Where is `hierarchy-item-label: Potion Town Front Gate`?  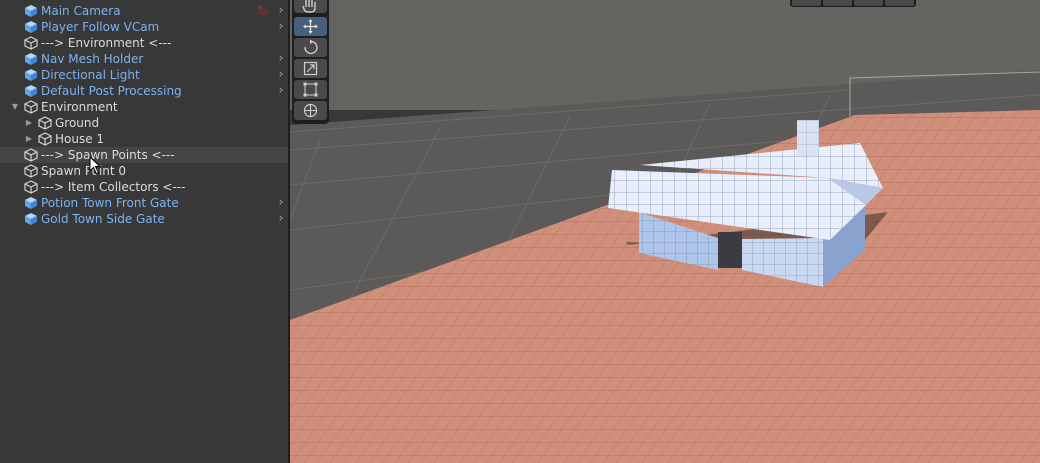
hierarchy-item-label: Potion Town Front Gate is located at coordinates (110, 203).